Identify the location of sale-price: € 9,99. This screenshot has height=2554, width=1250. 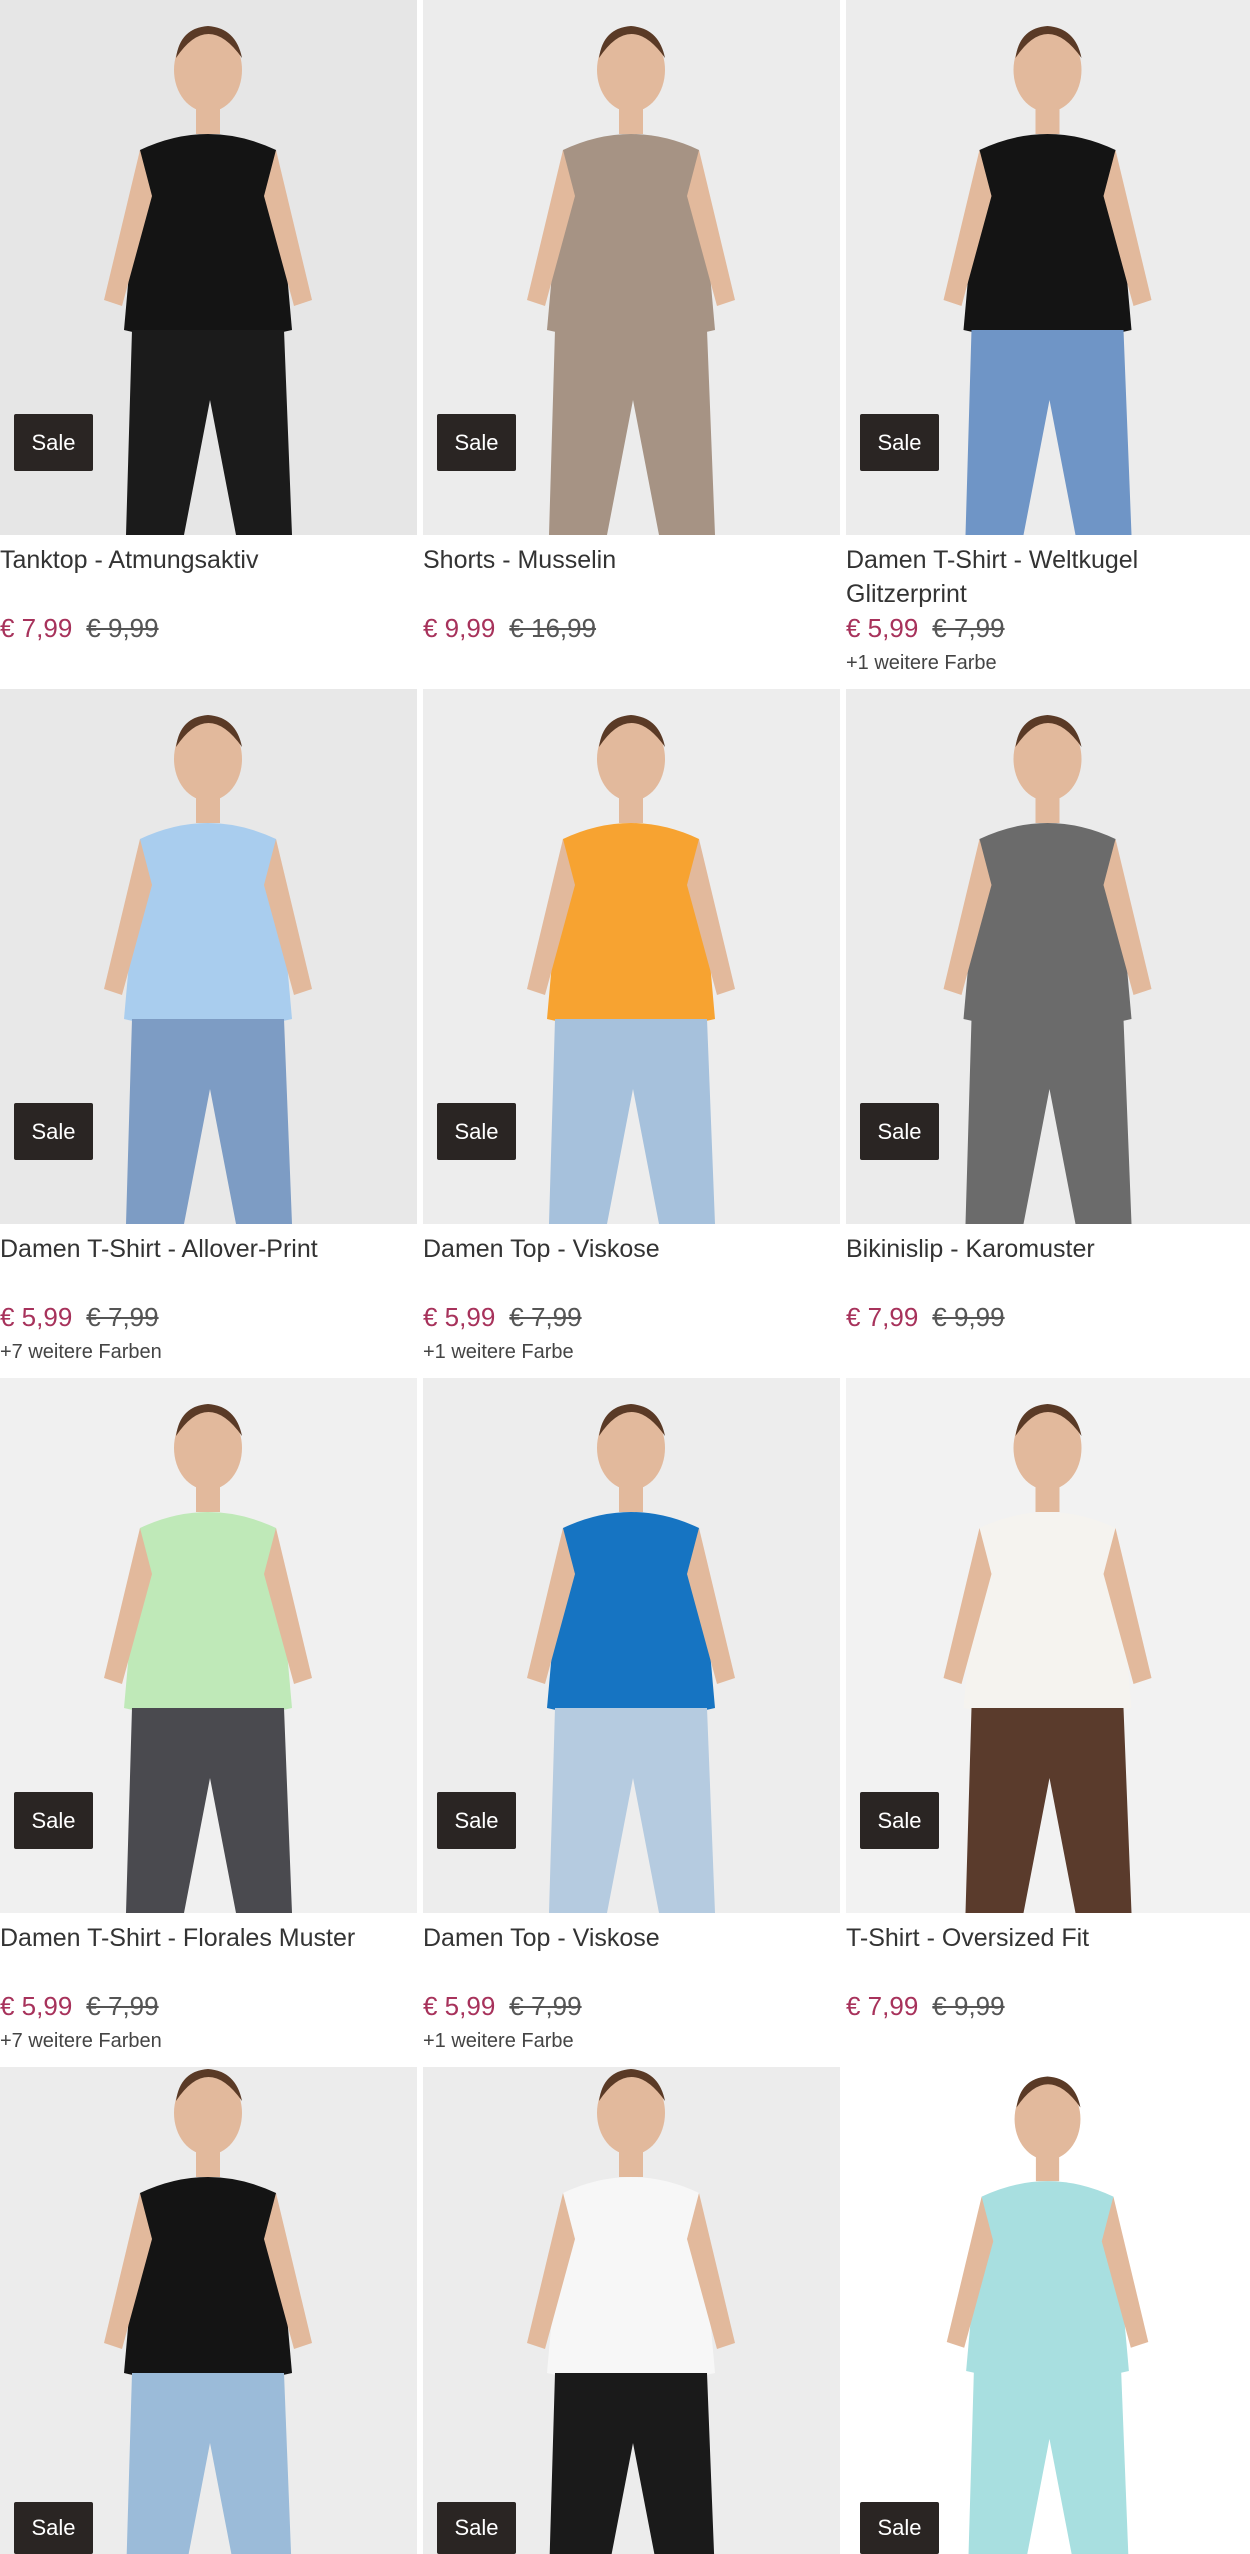
(459, 628).